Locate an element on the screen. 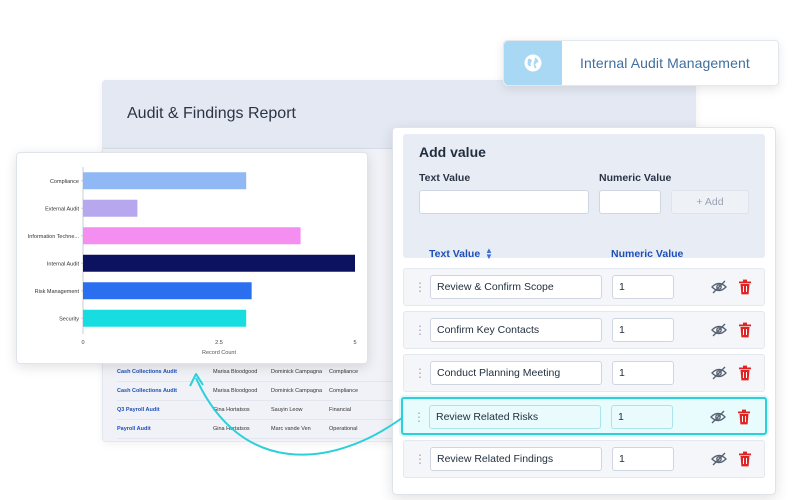  category-label: Security is located at coordinates (69, 319).